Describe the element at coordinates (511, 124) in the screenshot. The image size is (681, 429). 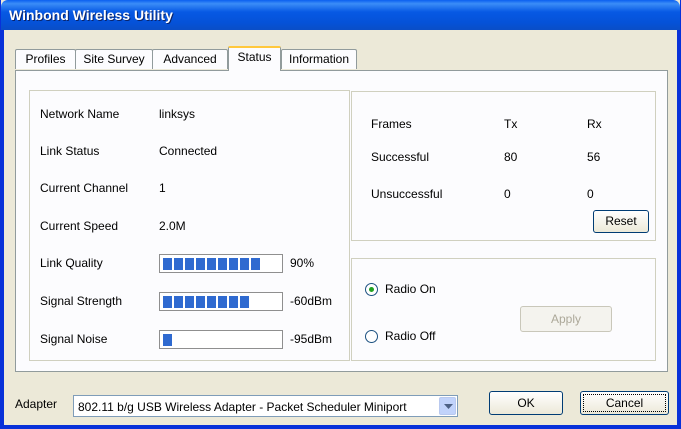
I see `tx-header: Tx` at that location.